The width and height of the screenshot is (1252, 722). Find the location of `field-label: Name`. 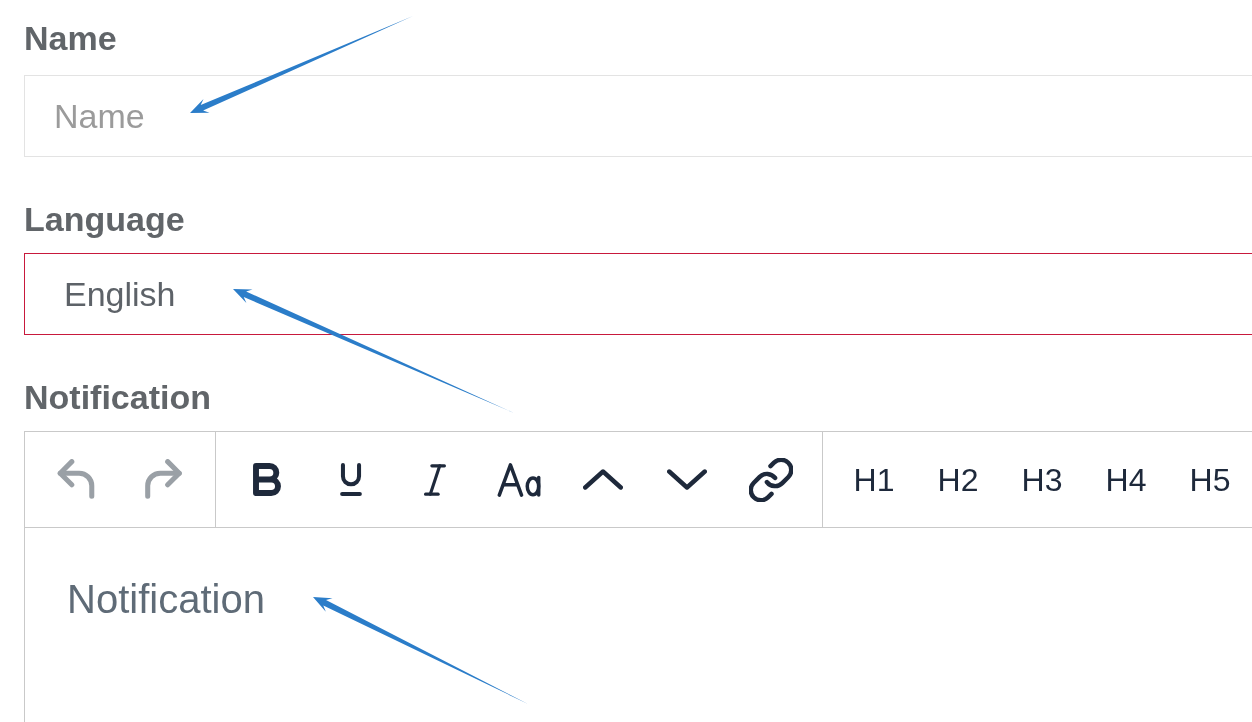

field-label: Name is located at coordinates (70, 38).